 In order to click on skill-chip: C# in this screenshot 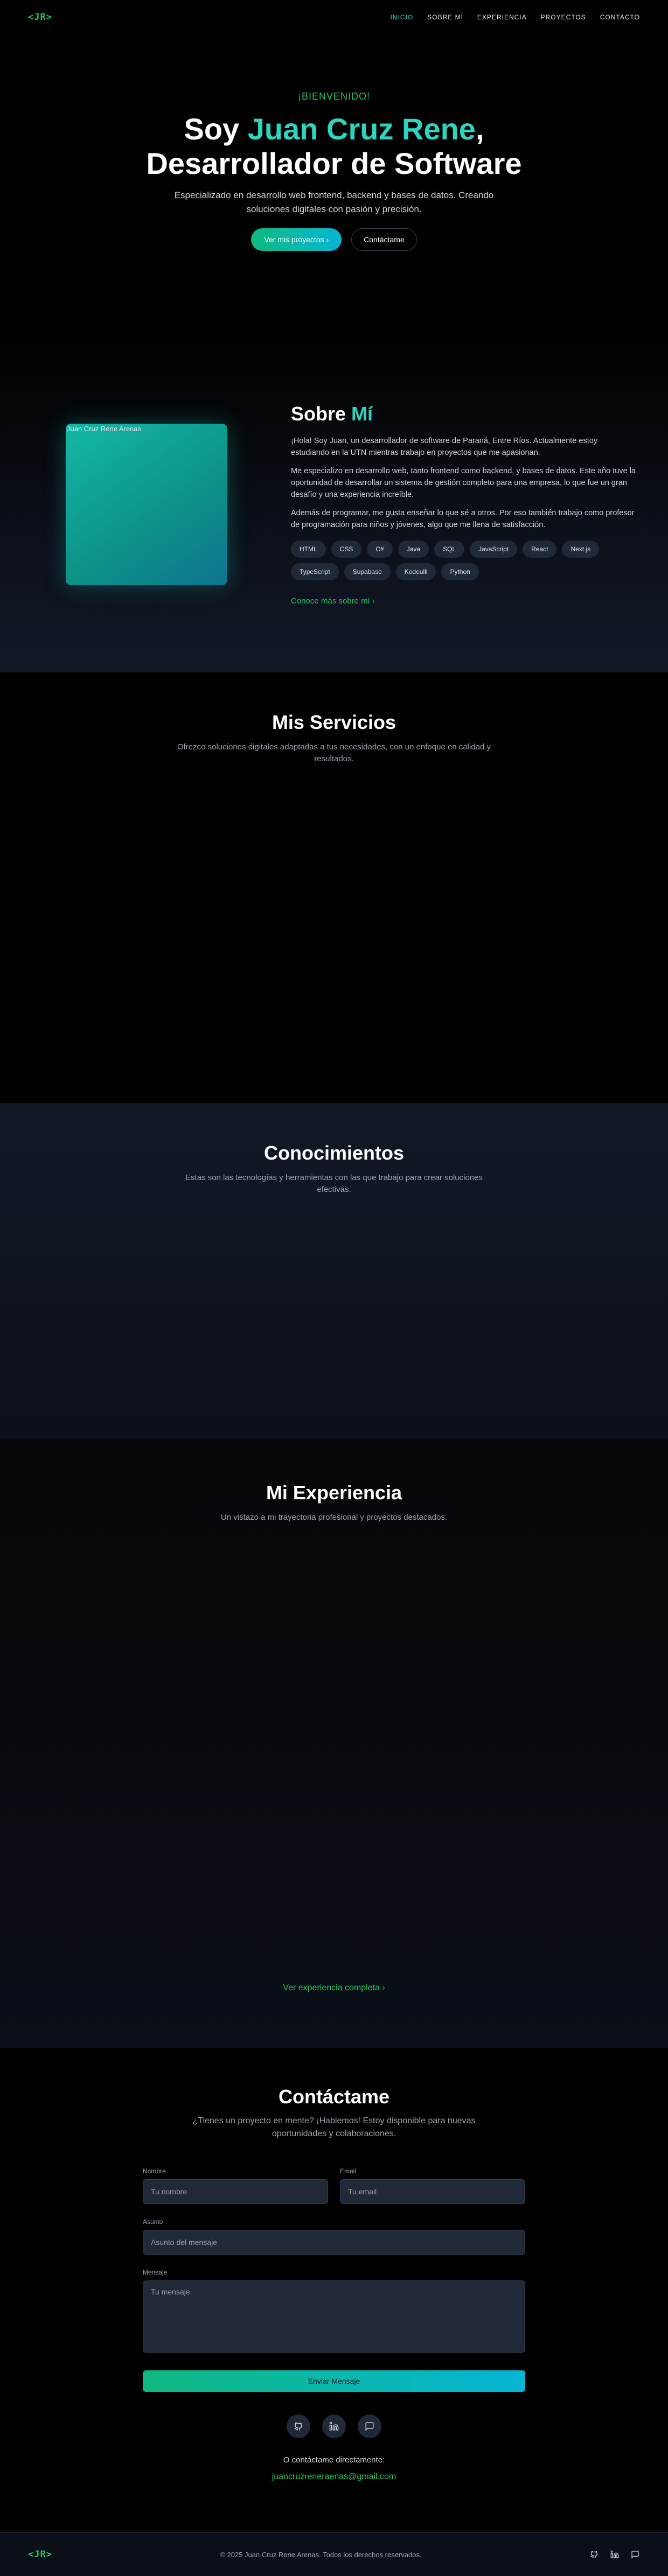, I will do `click(380, 549)`.